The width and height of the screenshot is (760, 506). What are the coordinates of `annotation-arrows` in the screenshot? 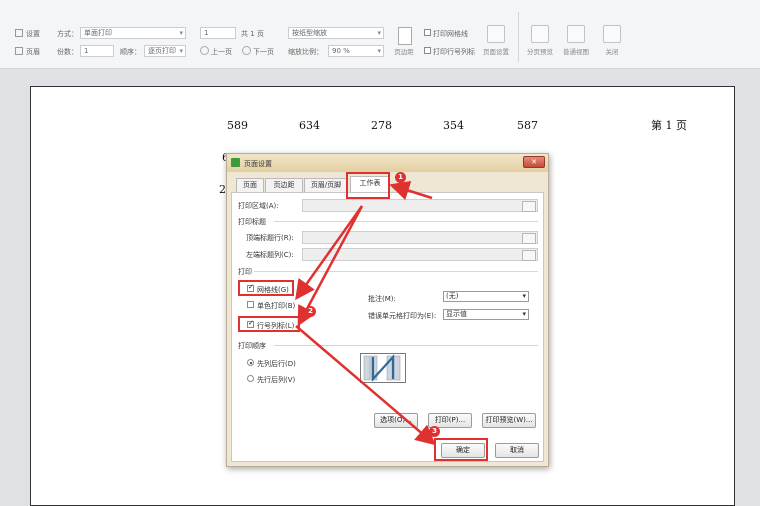 It's located at (365, 313).